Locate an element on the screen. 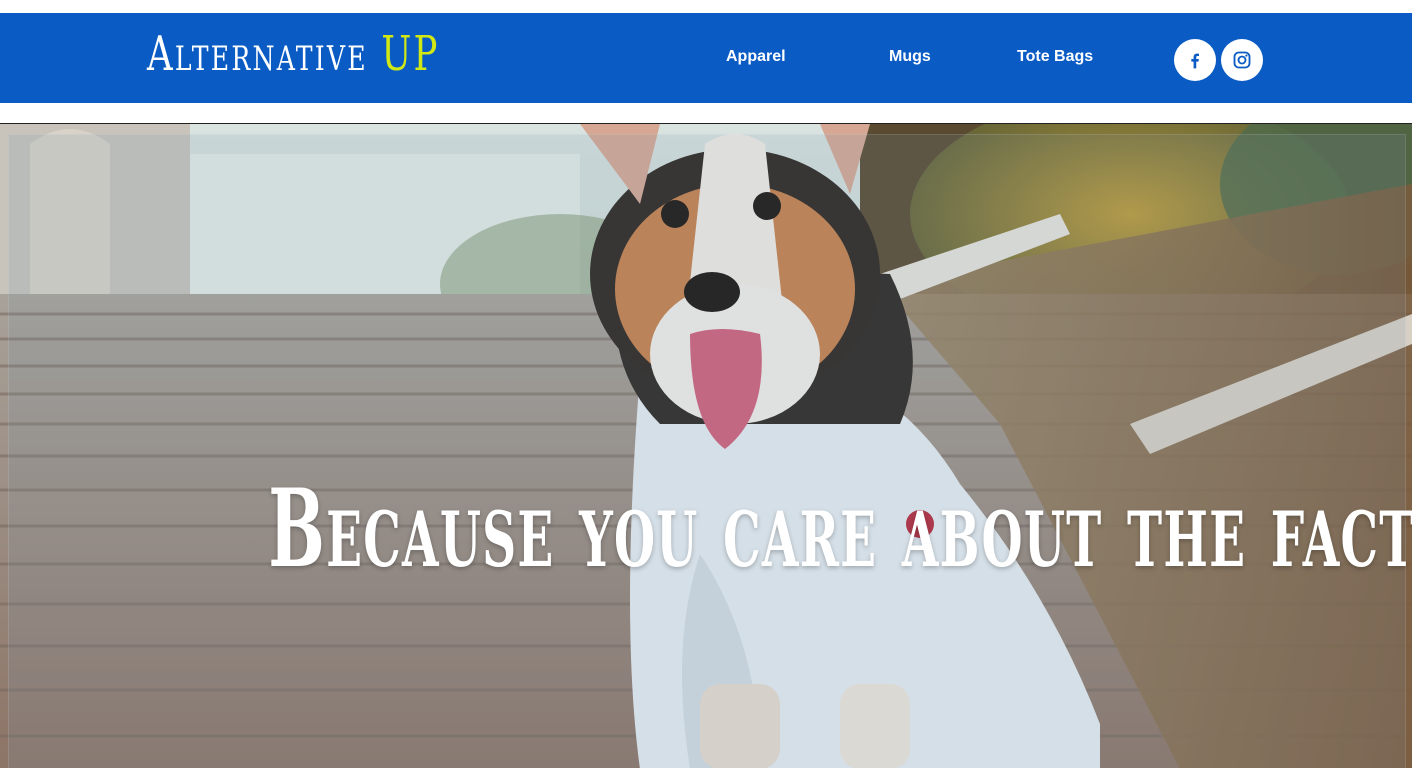  hero-title: Because you care about the facts is located at coordinates (840, 529).